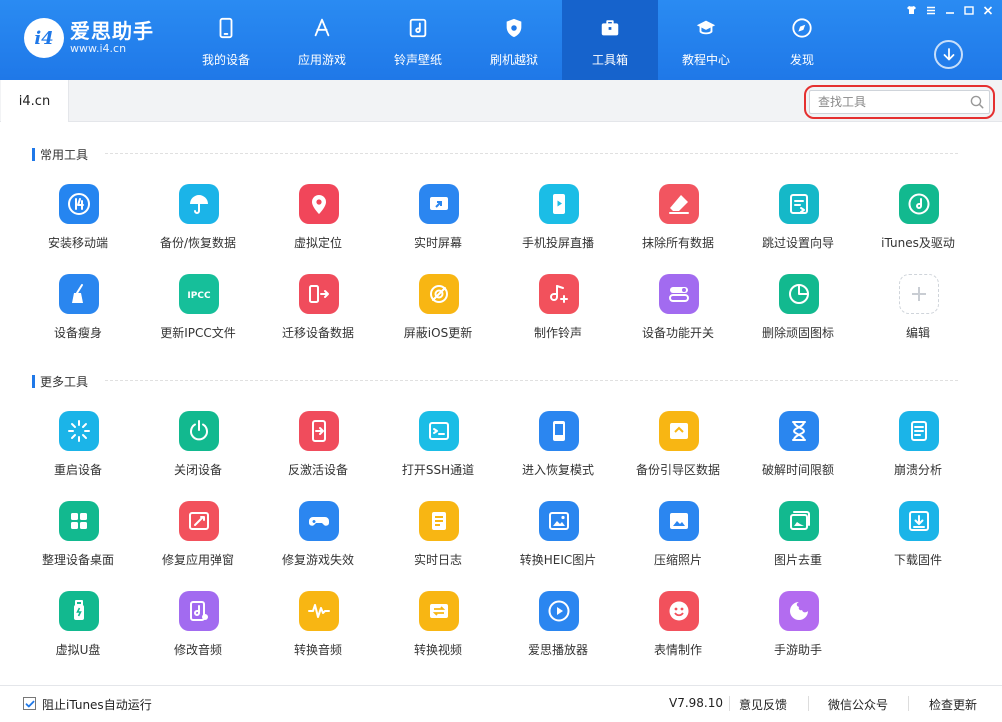 Image resolution: width=1002 pixels, height=722 pixels. Describe the element at coordinates (78, 534) in the screenshot. I see `tool-grid: 整理设备桌面` at that location.